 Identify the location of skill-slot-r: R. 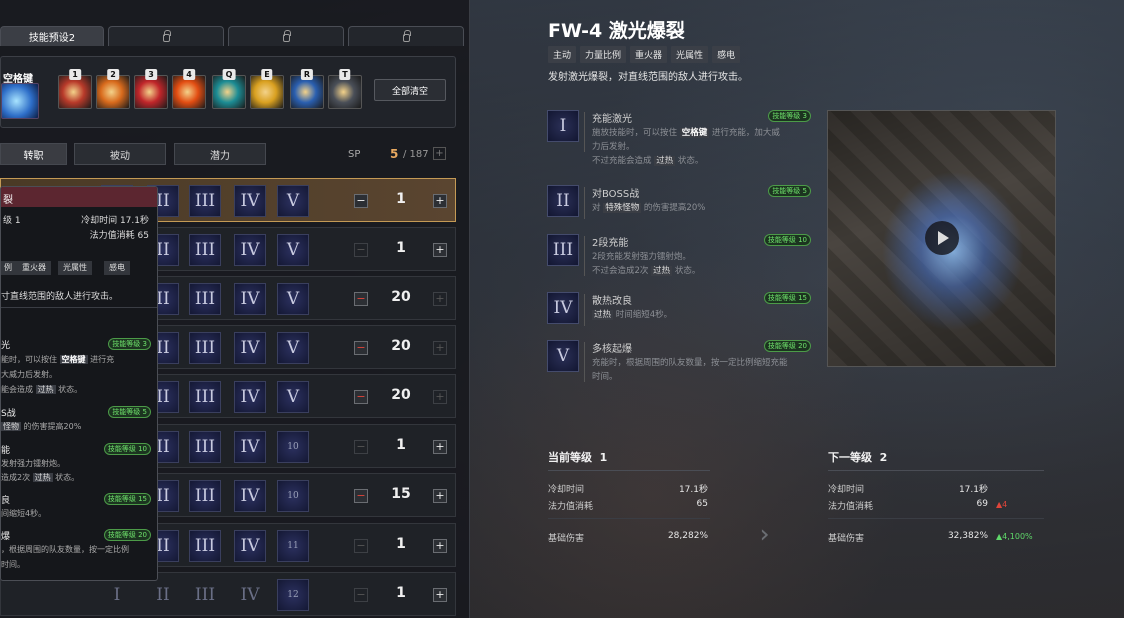
(307, 89).